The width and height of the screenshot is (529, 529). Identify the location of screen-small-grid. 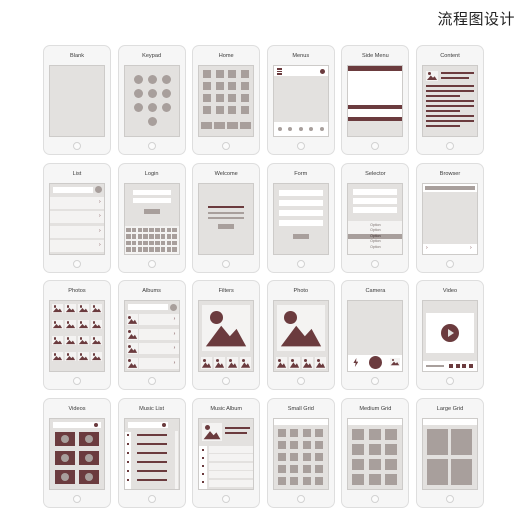
(300, 453).